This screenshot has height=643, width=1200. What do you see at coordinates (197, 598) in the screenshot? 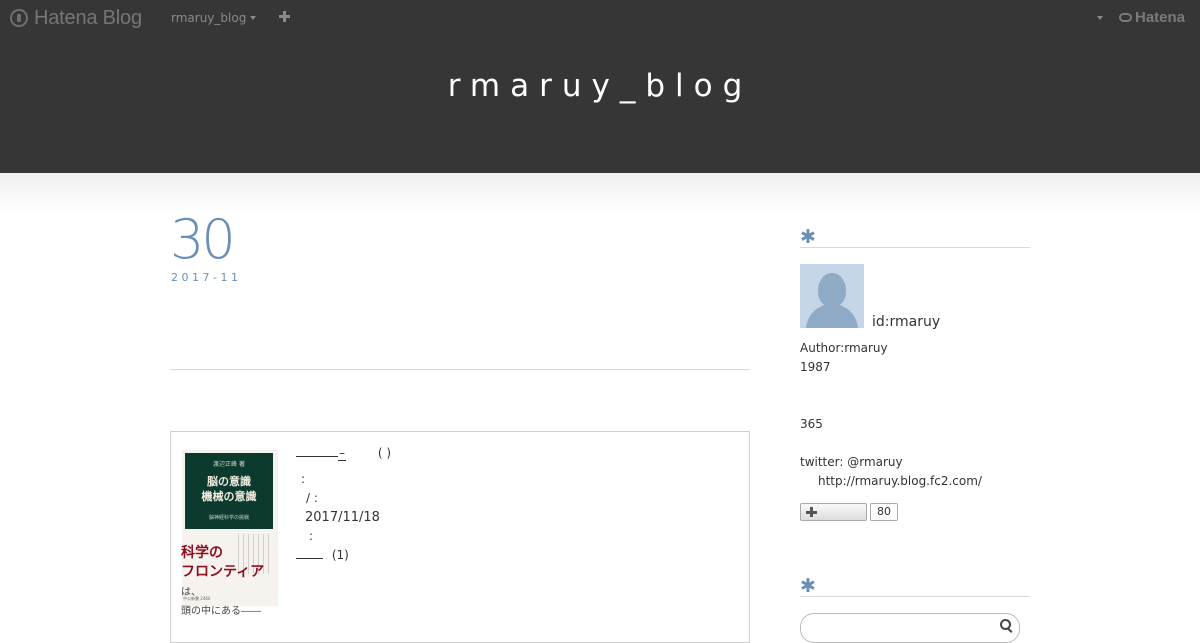
I see `cover-publisher: 中公新書 2460` at bounding box center [197, 598].